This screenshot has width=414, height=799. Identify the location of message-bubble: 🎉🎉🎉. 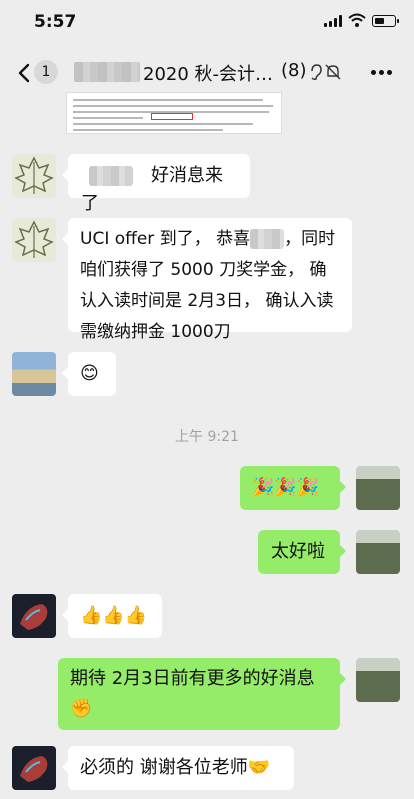
(293, 488).